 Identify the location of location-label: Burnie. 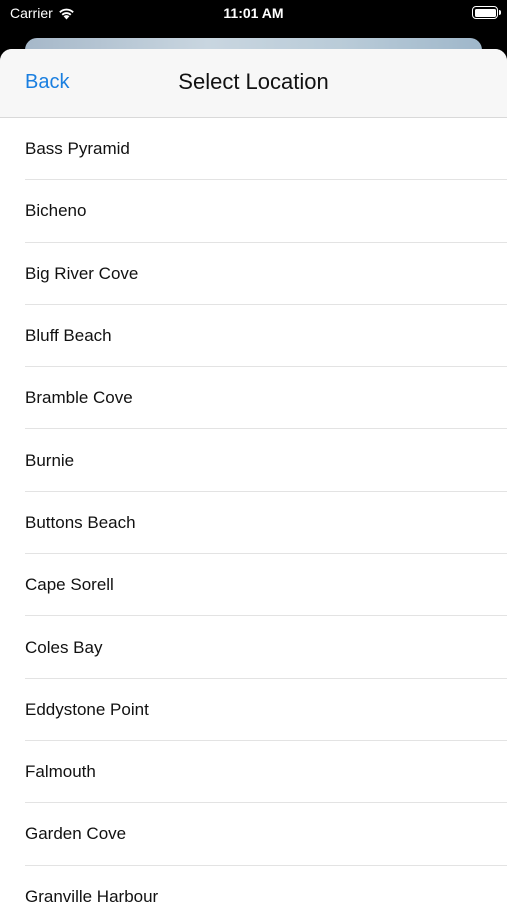
(50, 460).